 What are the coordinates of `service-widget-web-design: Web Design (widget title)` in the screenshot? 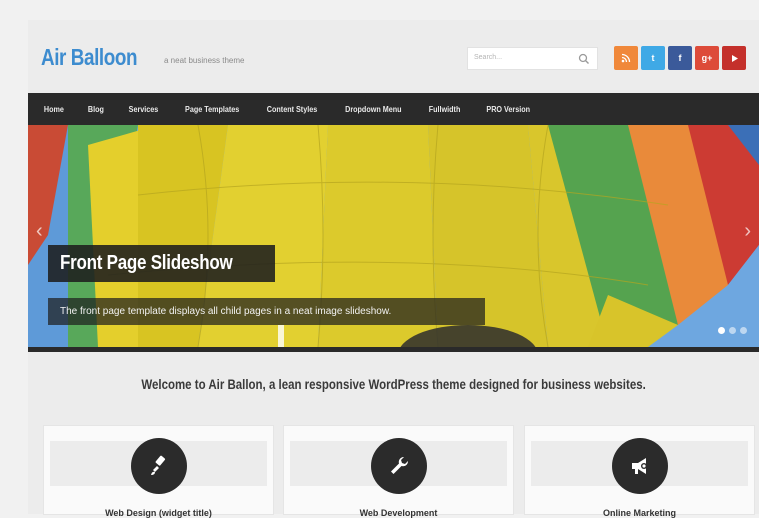 It's located at (158, 471).